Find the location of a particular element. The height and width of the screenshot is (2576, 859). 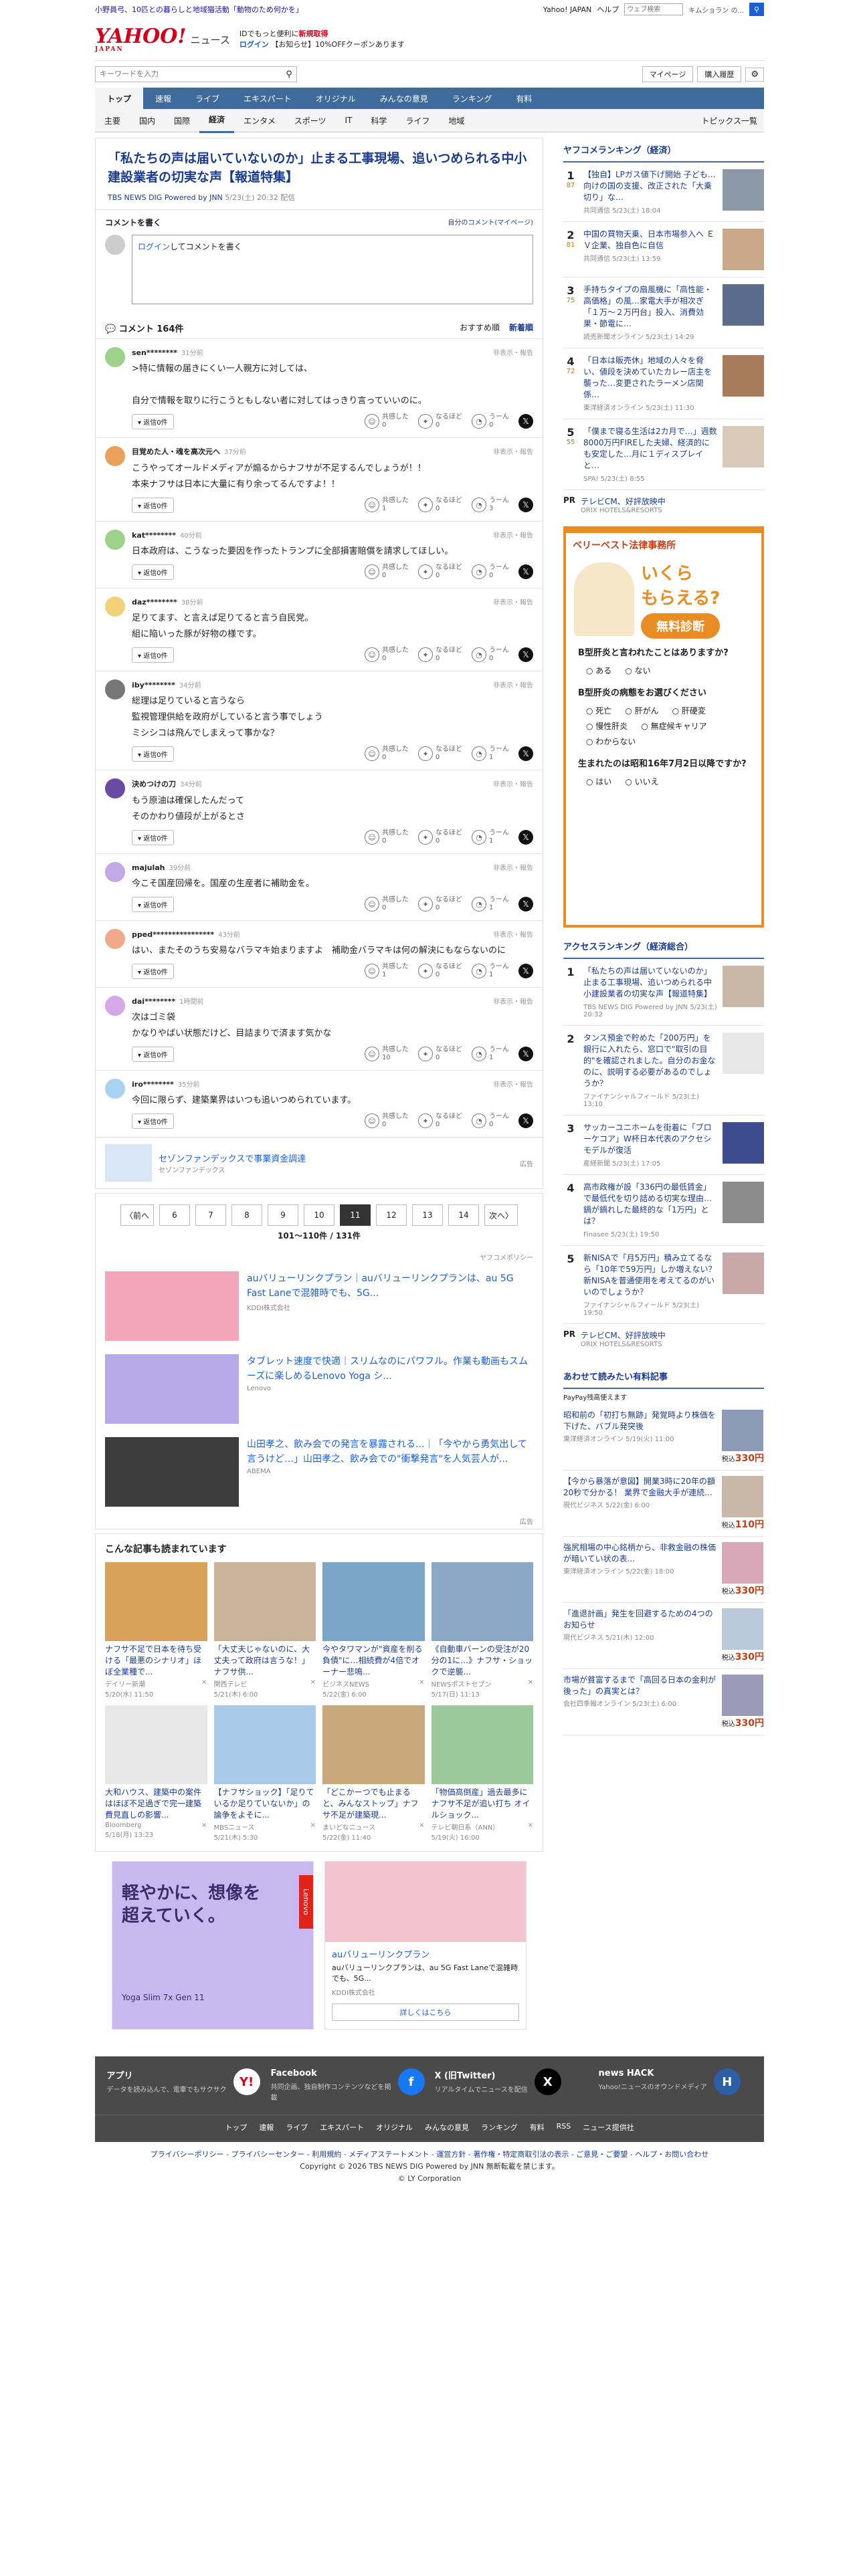

comment-user: iby******** is located at coordinates (153, 685).